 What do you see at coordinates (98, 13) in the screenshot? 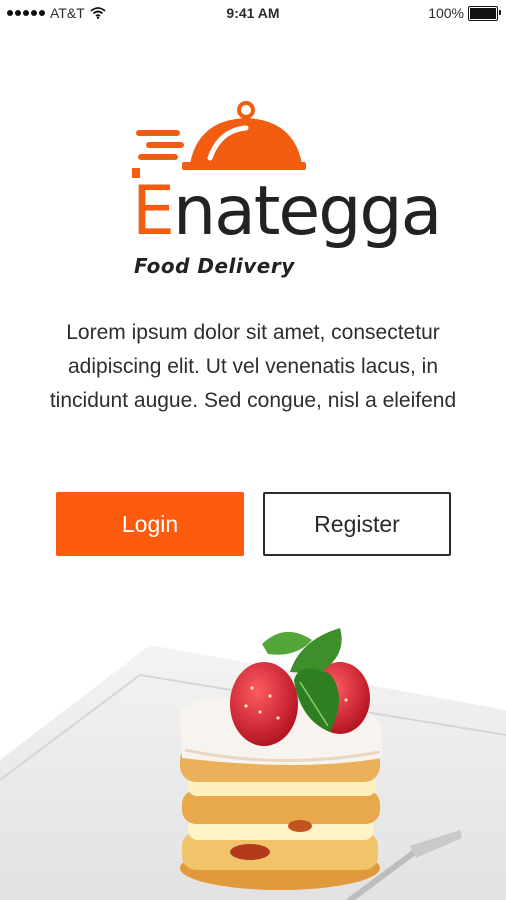
I see `wifi-icon` at bounding box center [98, 13].